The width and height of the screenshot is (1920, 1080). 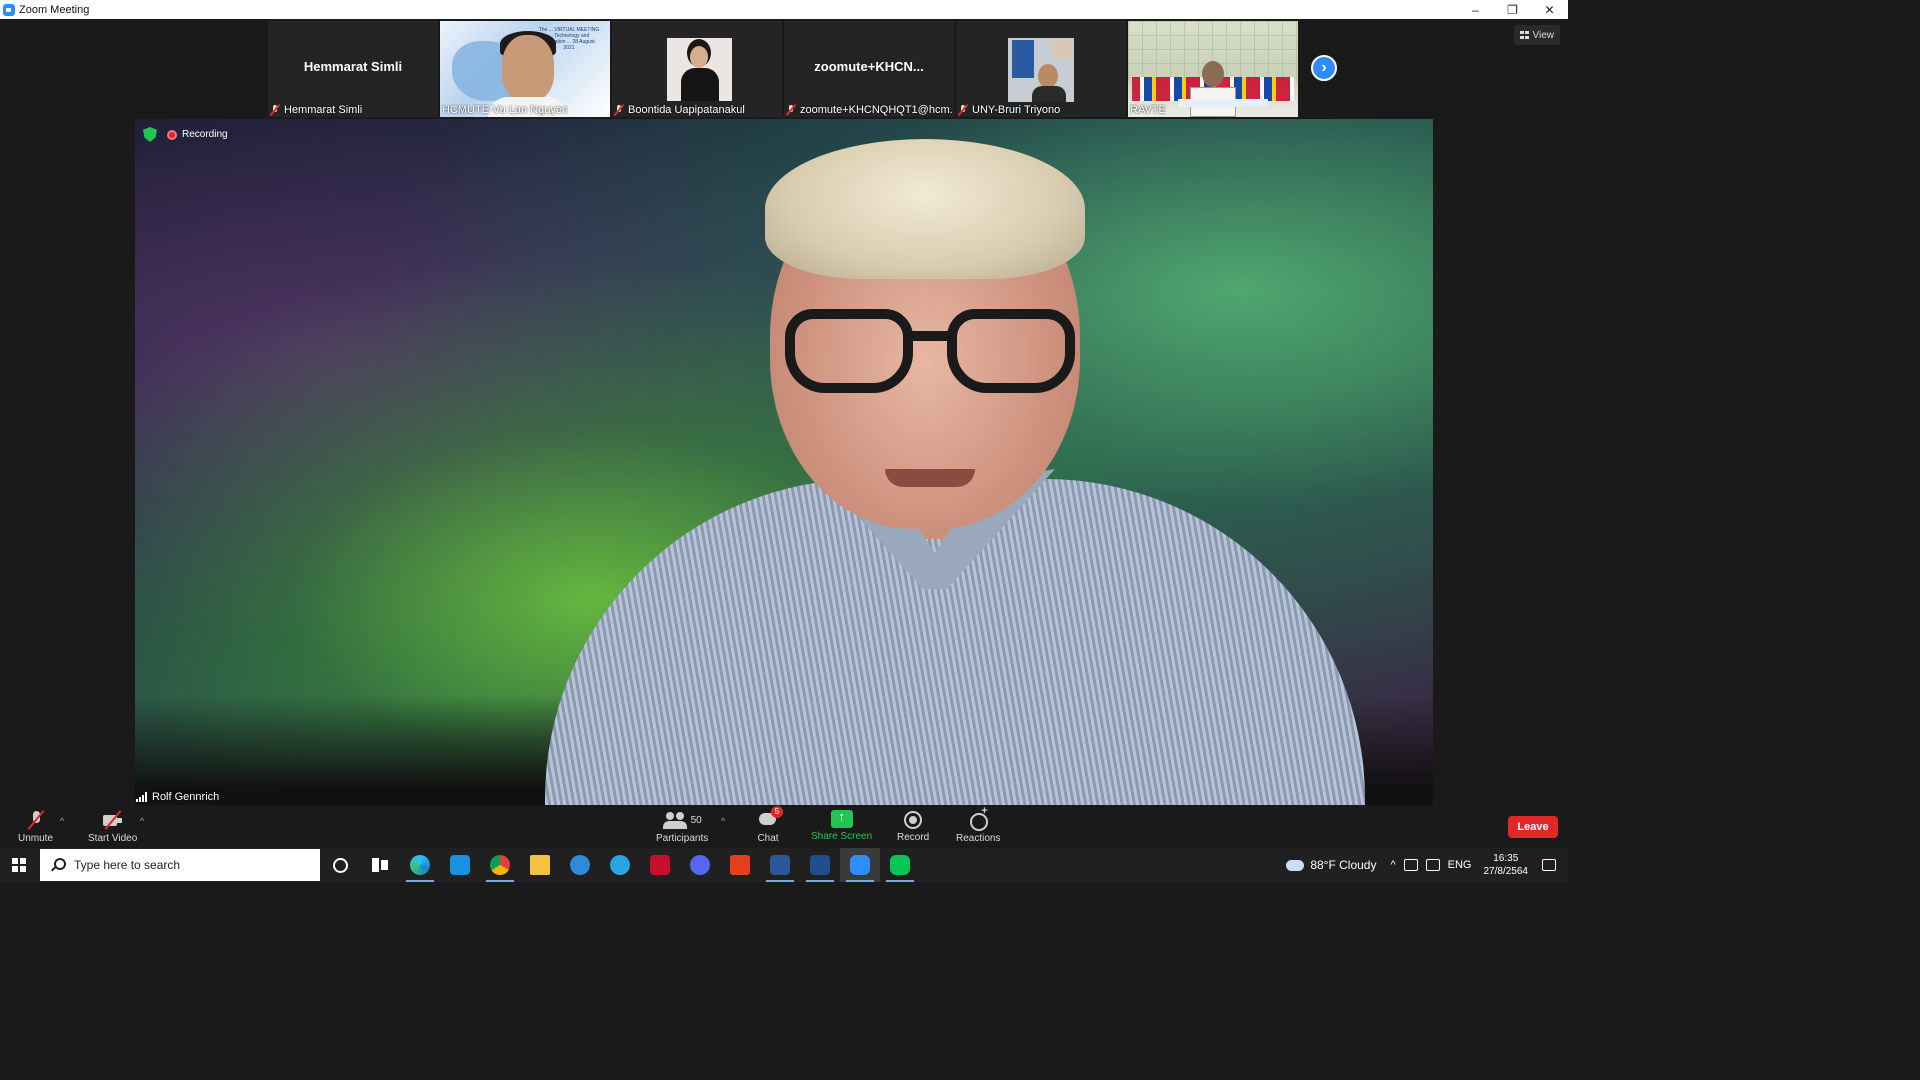 I want to click on start-video-button: Start Video, so click(x=112, y=827).